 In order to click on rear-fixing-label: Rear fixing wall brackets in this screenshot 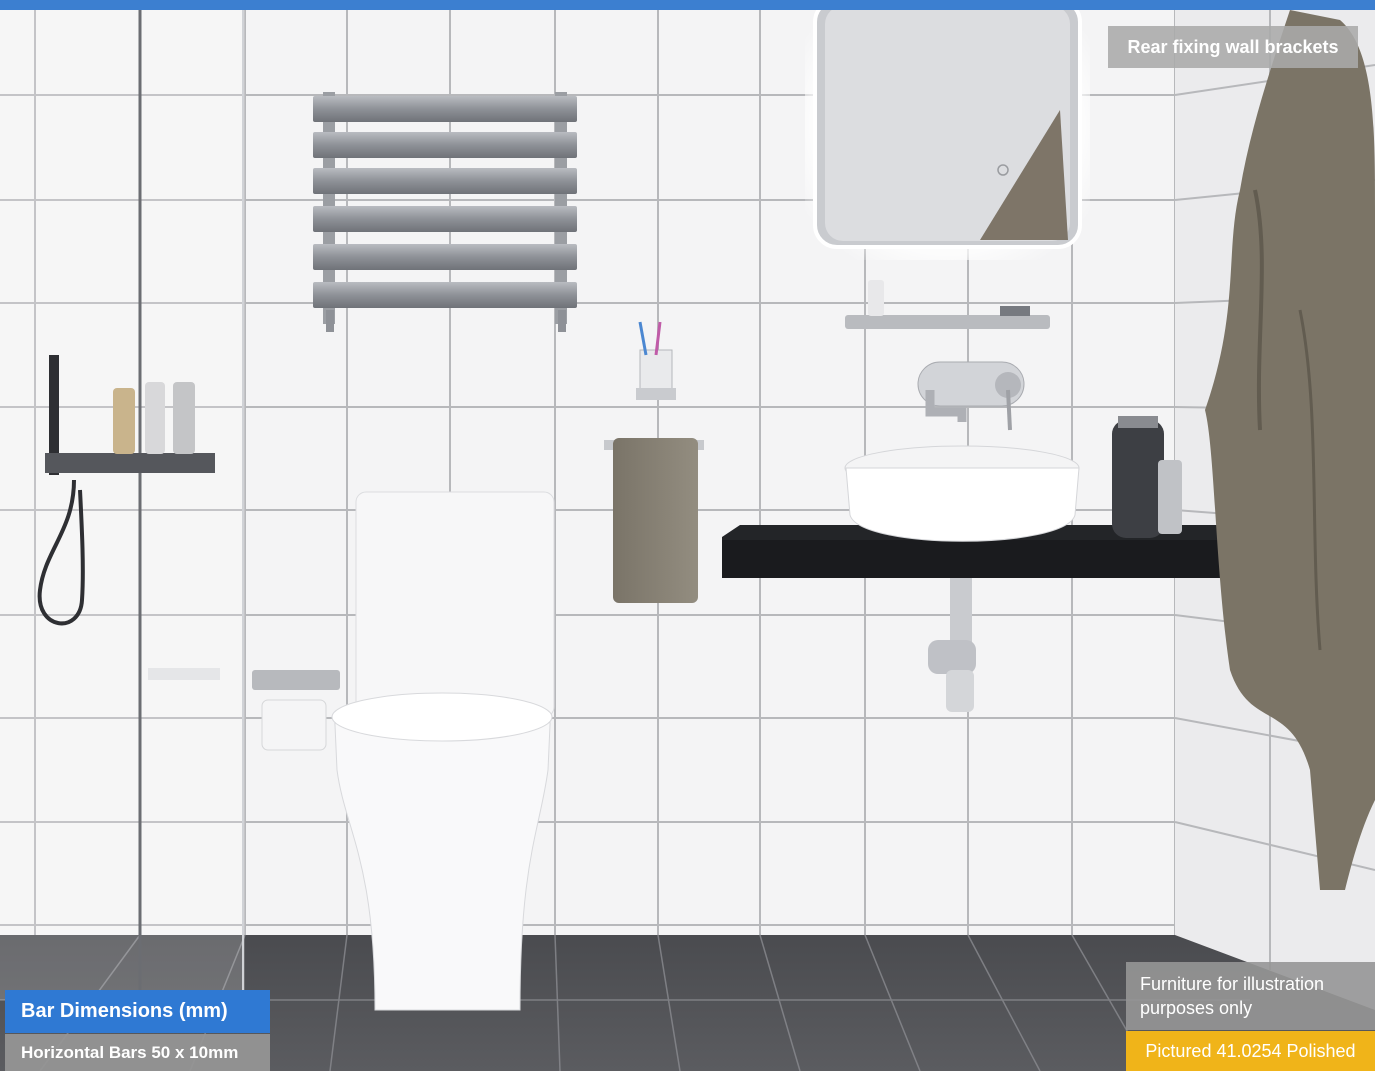, I will do `click(1233, 47)`.